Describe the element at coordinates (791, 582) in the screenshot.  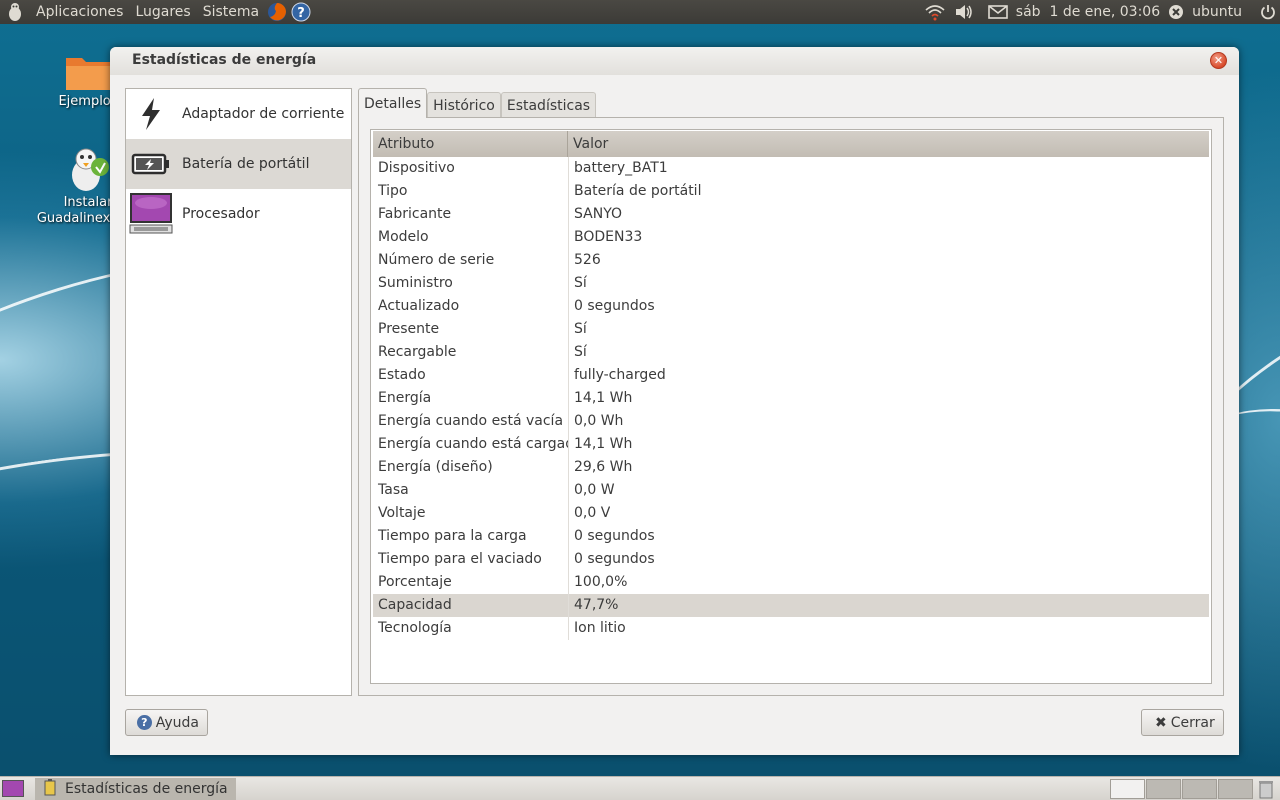
I see `table-row: Porcentaje 100,0%` at that location.